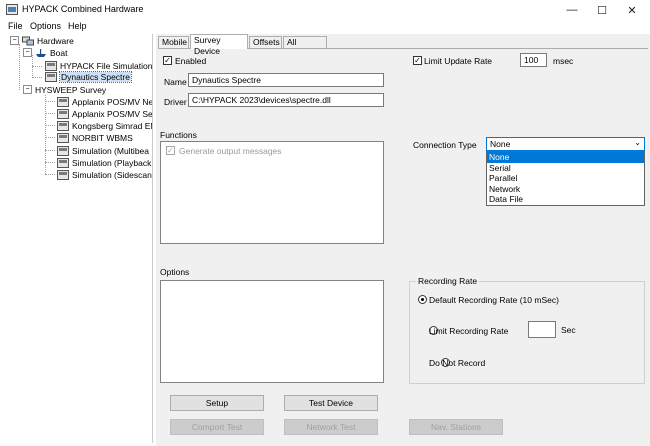 This screenshot has width=650, height=446. I want to click on connection-type-select: None ⌄, so click(565, 144).